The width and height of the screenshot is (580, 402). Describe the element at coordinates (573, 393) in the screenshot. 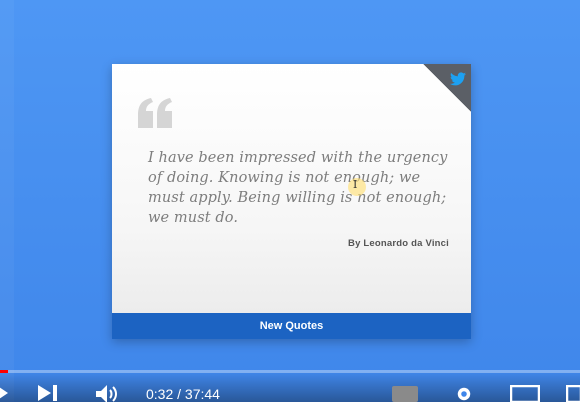

I see `theater-icon` at that location.